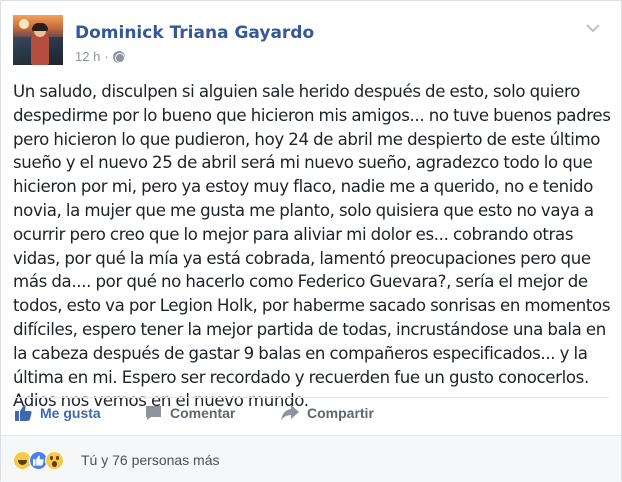  Describe the element at coordinates (153, 413) in the screenshot. I see `comment-icon` at that location.